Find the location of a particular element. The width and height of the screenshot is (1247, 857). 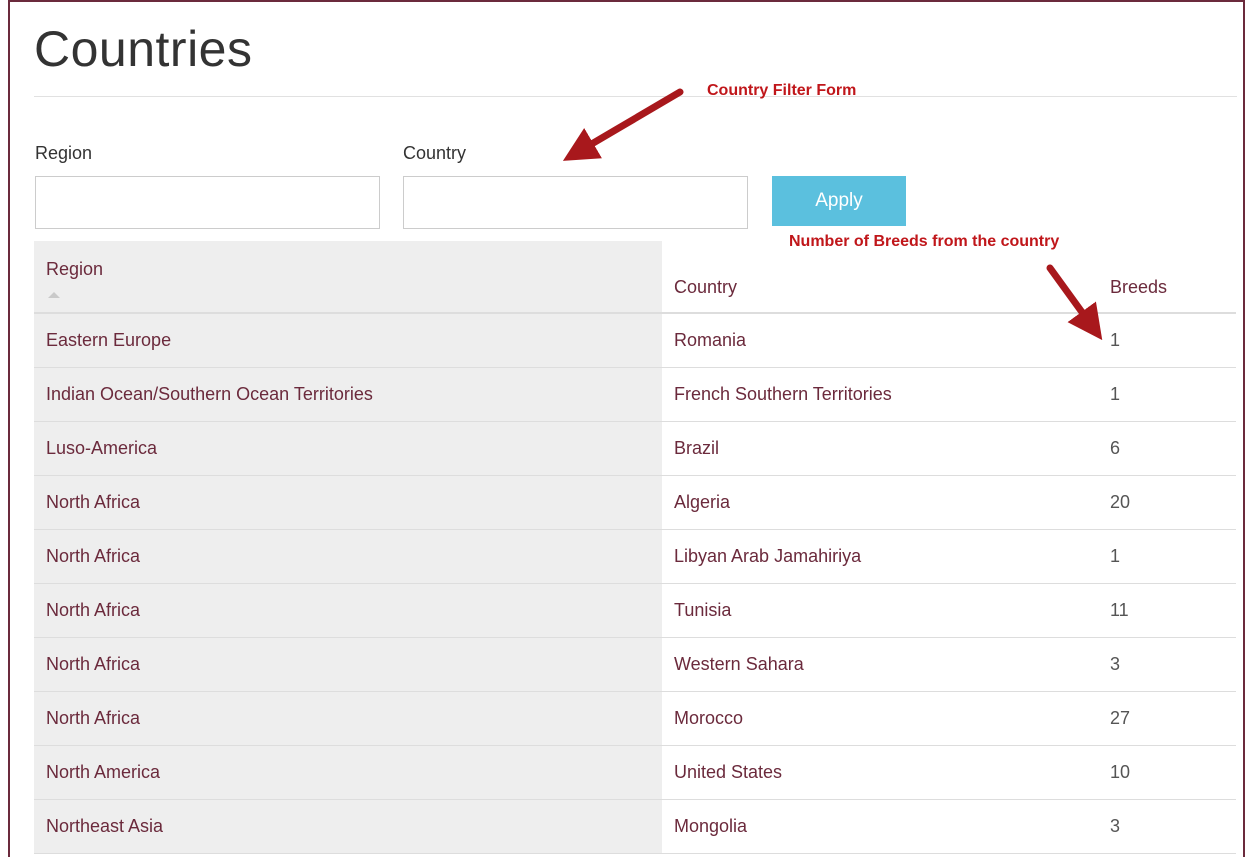

table-header: Region Country Breeds is located at coordinates (635, 277).